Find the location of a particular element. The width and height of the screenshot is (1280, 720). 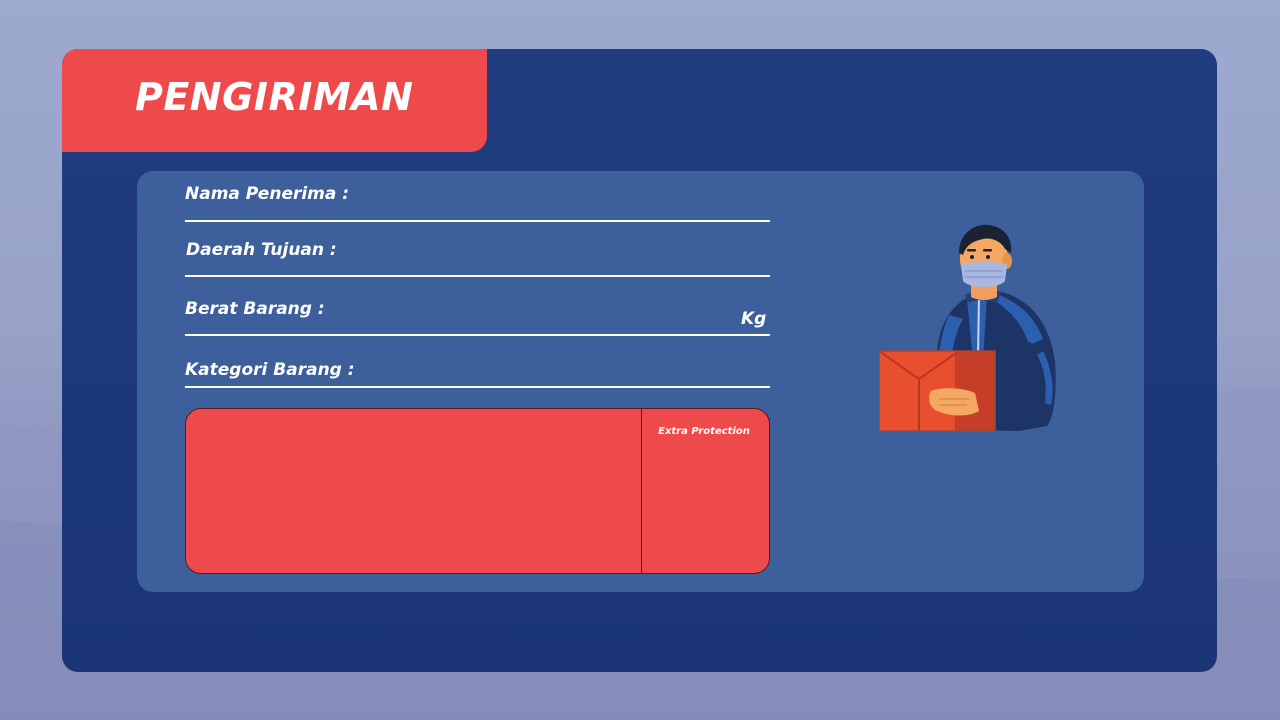

category-option-extra-protection: Extra Protection is located at coordinates (705, 491).